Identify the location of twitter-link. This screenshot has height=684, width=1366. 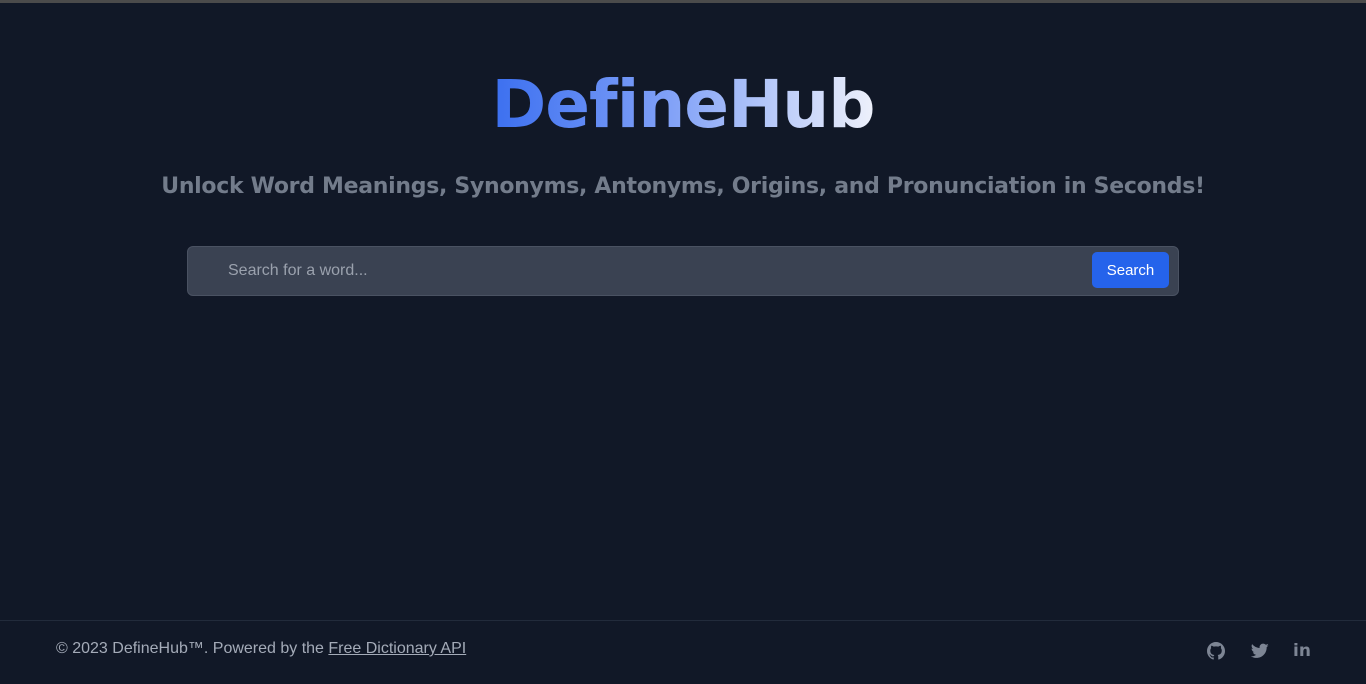
(1260, 651).